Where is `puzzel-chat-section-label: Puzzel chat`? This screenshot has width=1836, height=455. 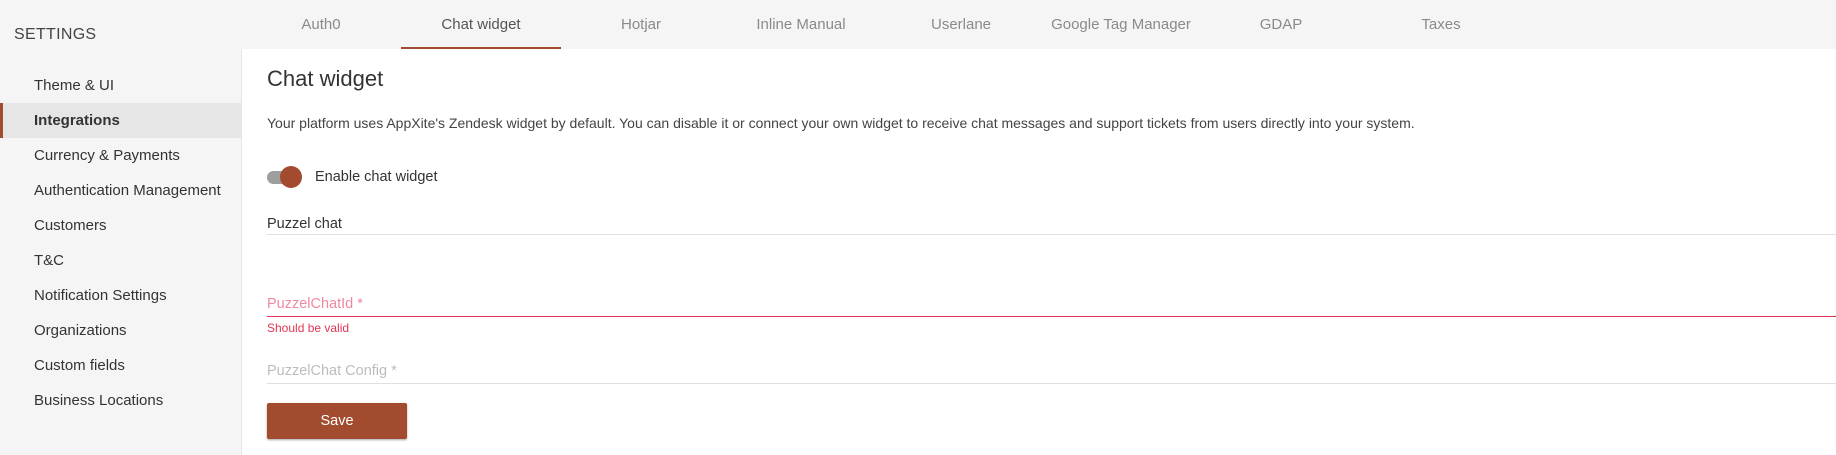
puzzel-chat-section-label: Puzzel chat is located at coordinates (304, 224).